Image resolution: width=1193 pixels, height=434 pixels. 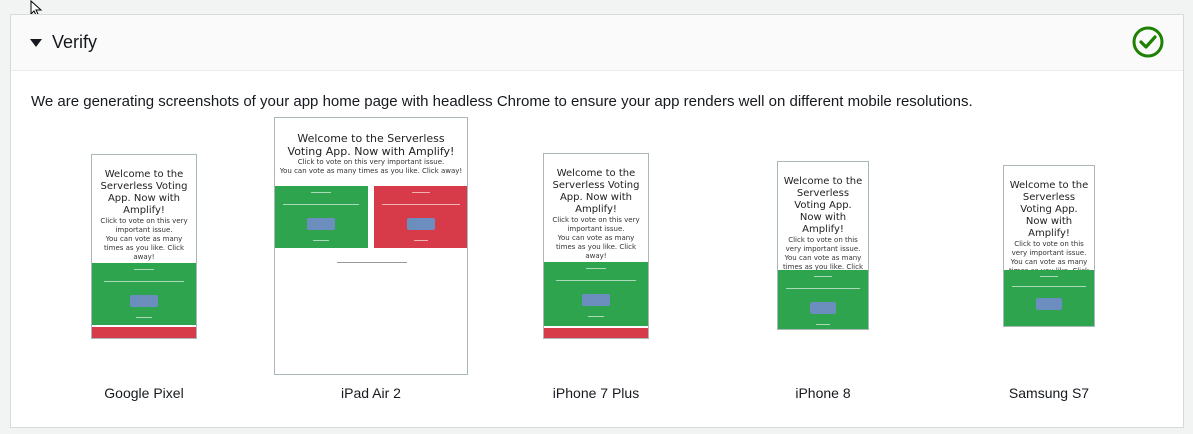 What do you see at coordinates (75, 42) in the screenshot?
I see `section-title: Verify` at bounding box center [75, 42].